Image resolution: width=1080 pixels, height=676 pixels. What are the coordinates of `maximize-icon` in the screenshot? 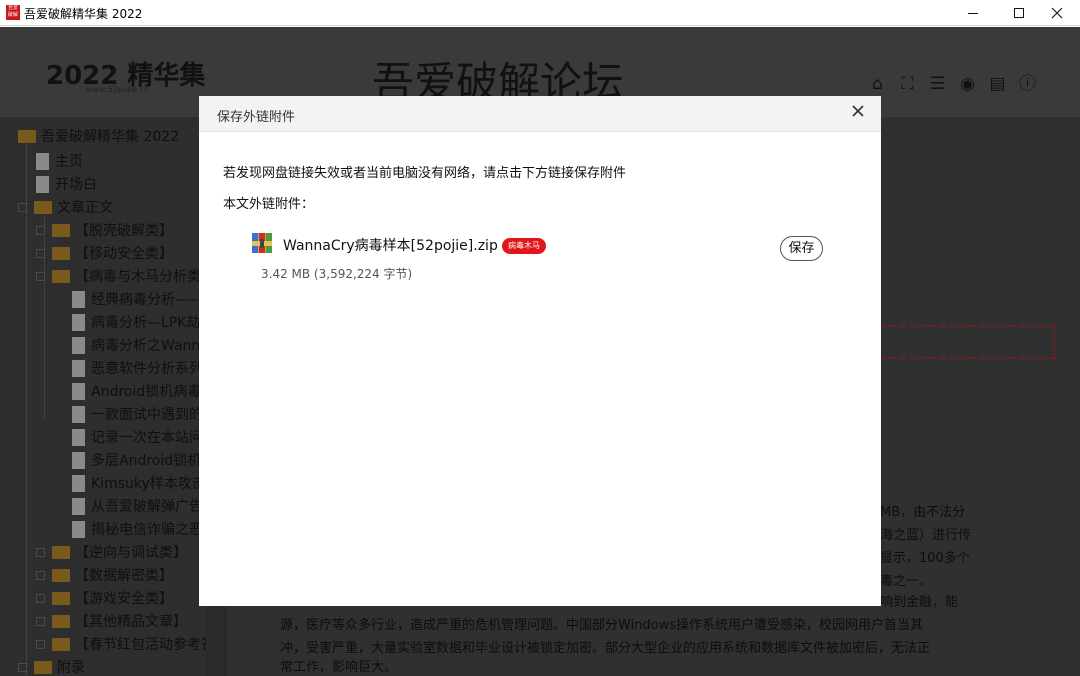 It's located at (1019, 13).